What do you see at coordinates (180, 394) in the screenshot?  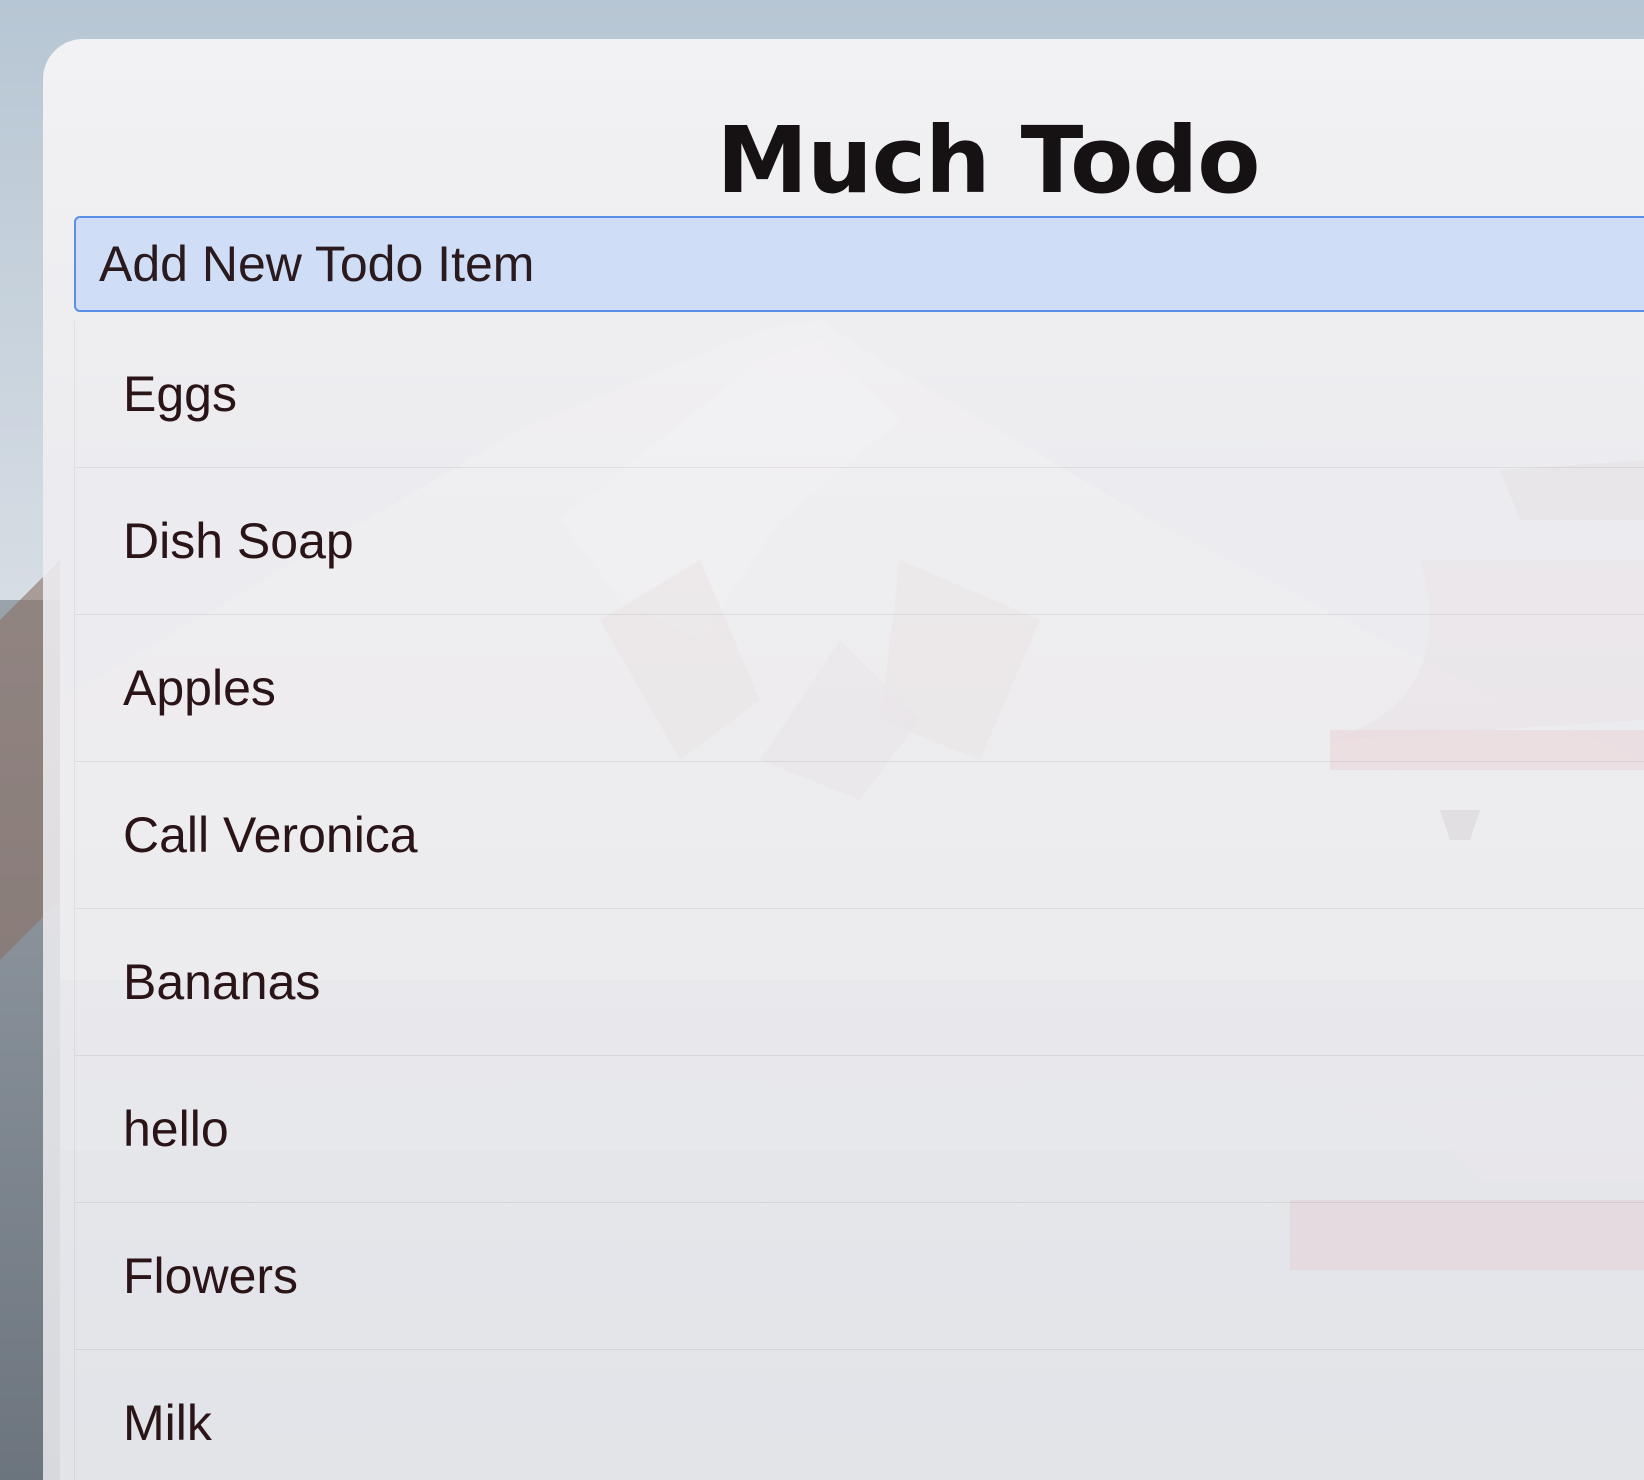 I see `todo-item-label: Eggs` at bounding box center [180, 394].